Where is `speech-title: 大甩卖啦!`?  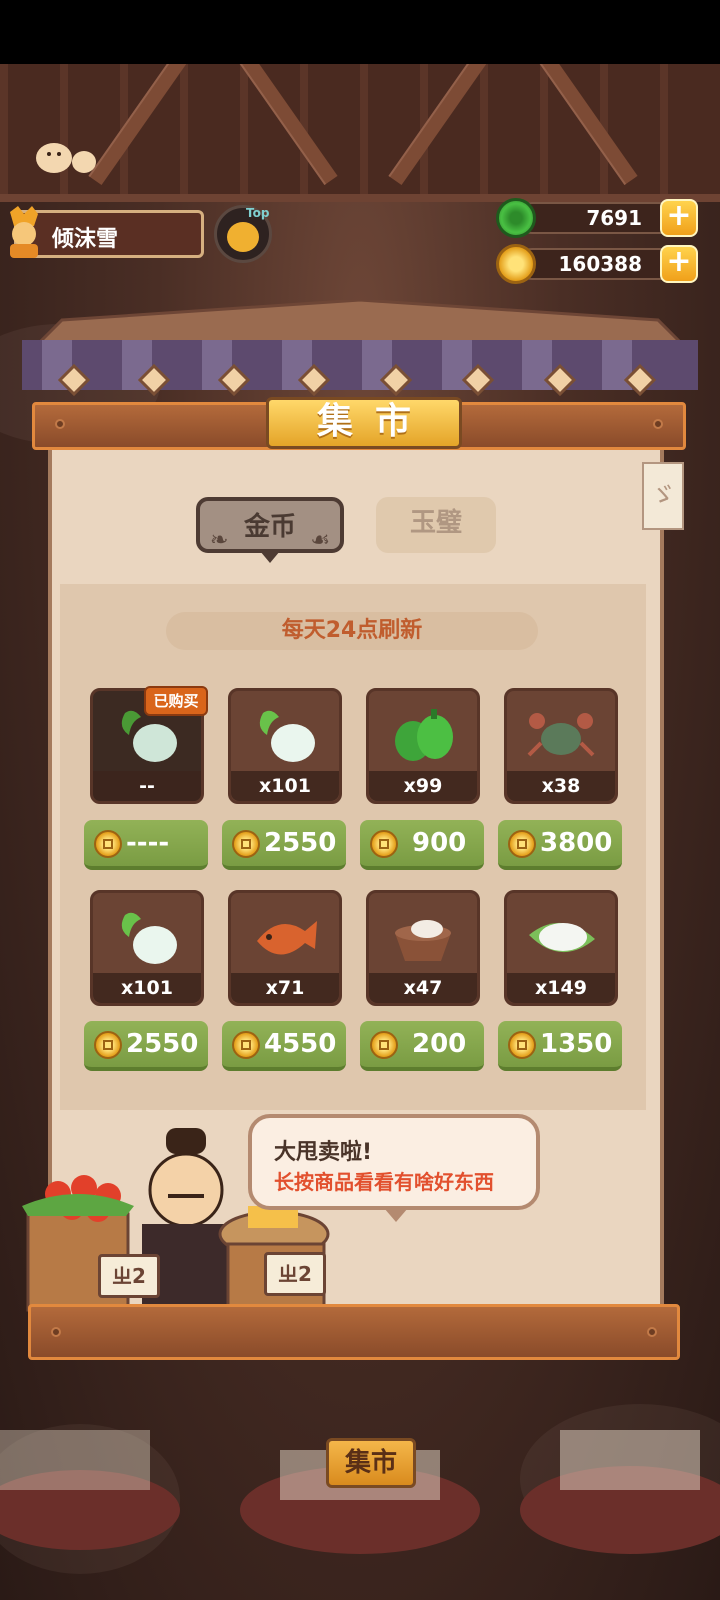
speech-title: 大甩卖啦! is located at coordinates (323, 1152).